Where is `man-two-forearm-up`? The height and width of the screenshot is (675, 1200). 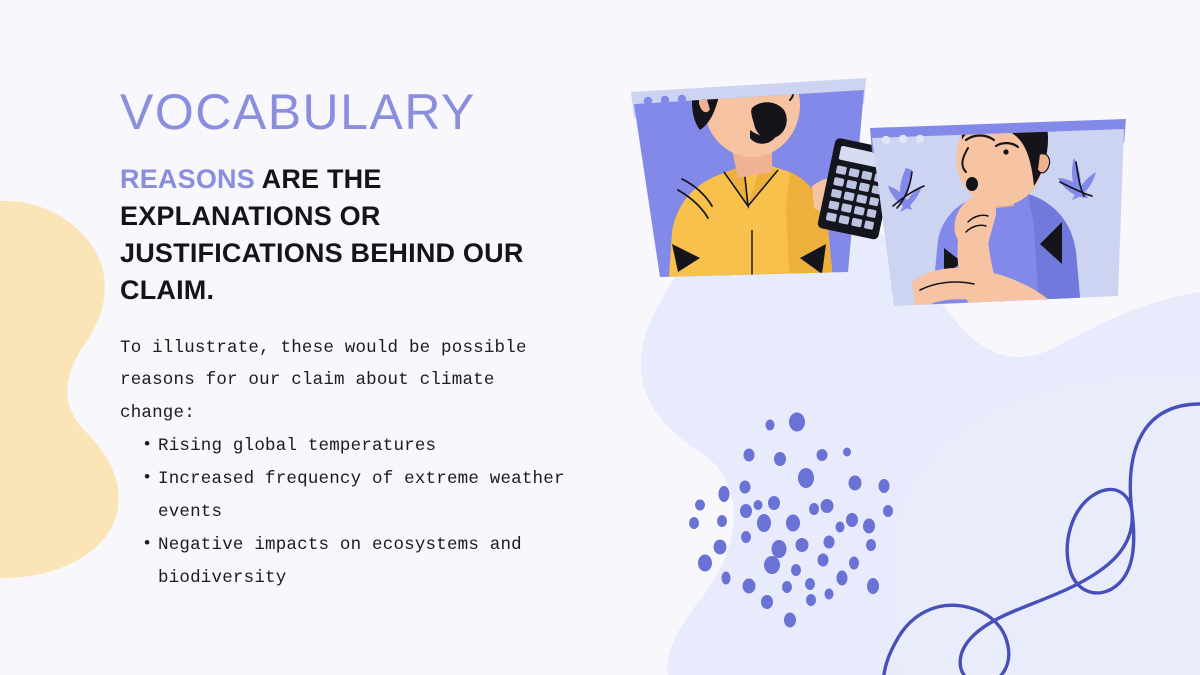 man-two-forearm-up is located at coordinates (979, 273).